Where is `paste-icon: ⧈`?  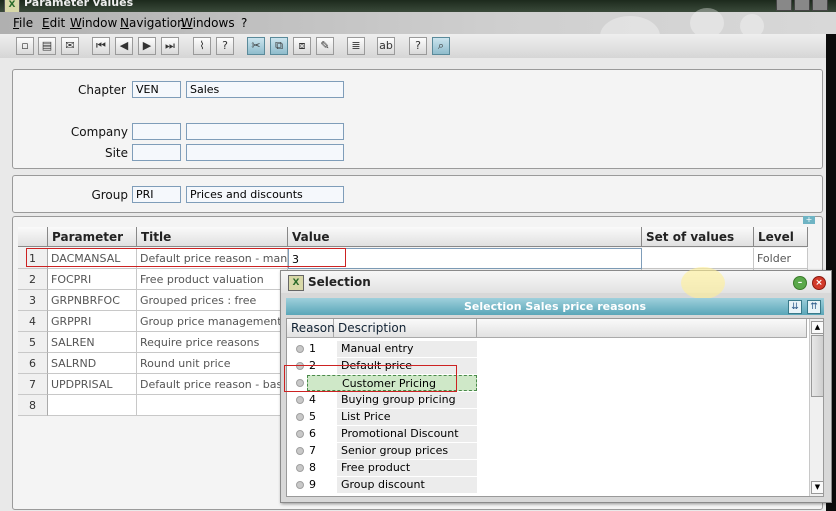
paste-icon: ⧈ is located at coordinates (302, 46).